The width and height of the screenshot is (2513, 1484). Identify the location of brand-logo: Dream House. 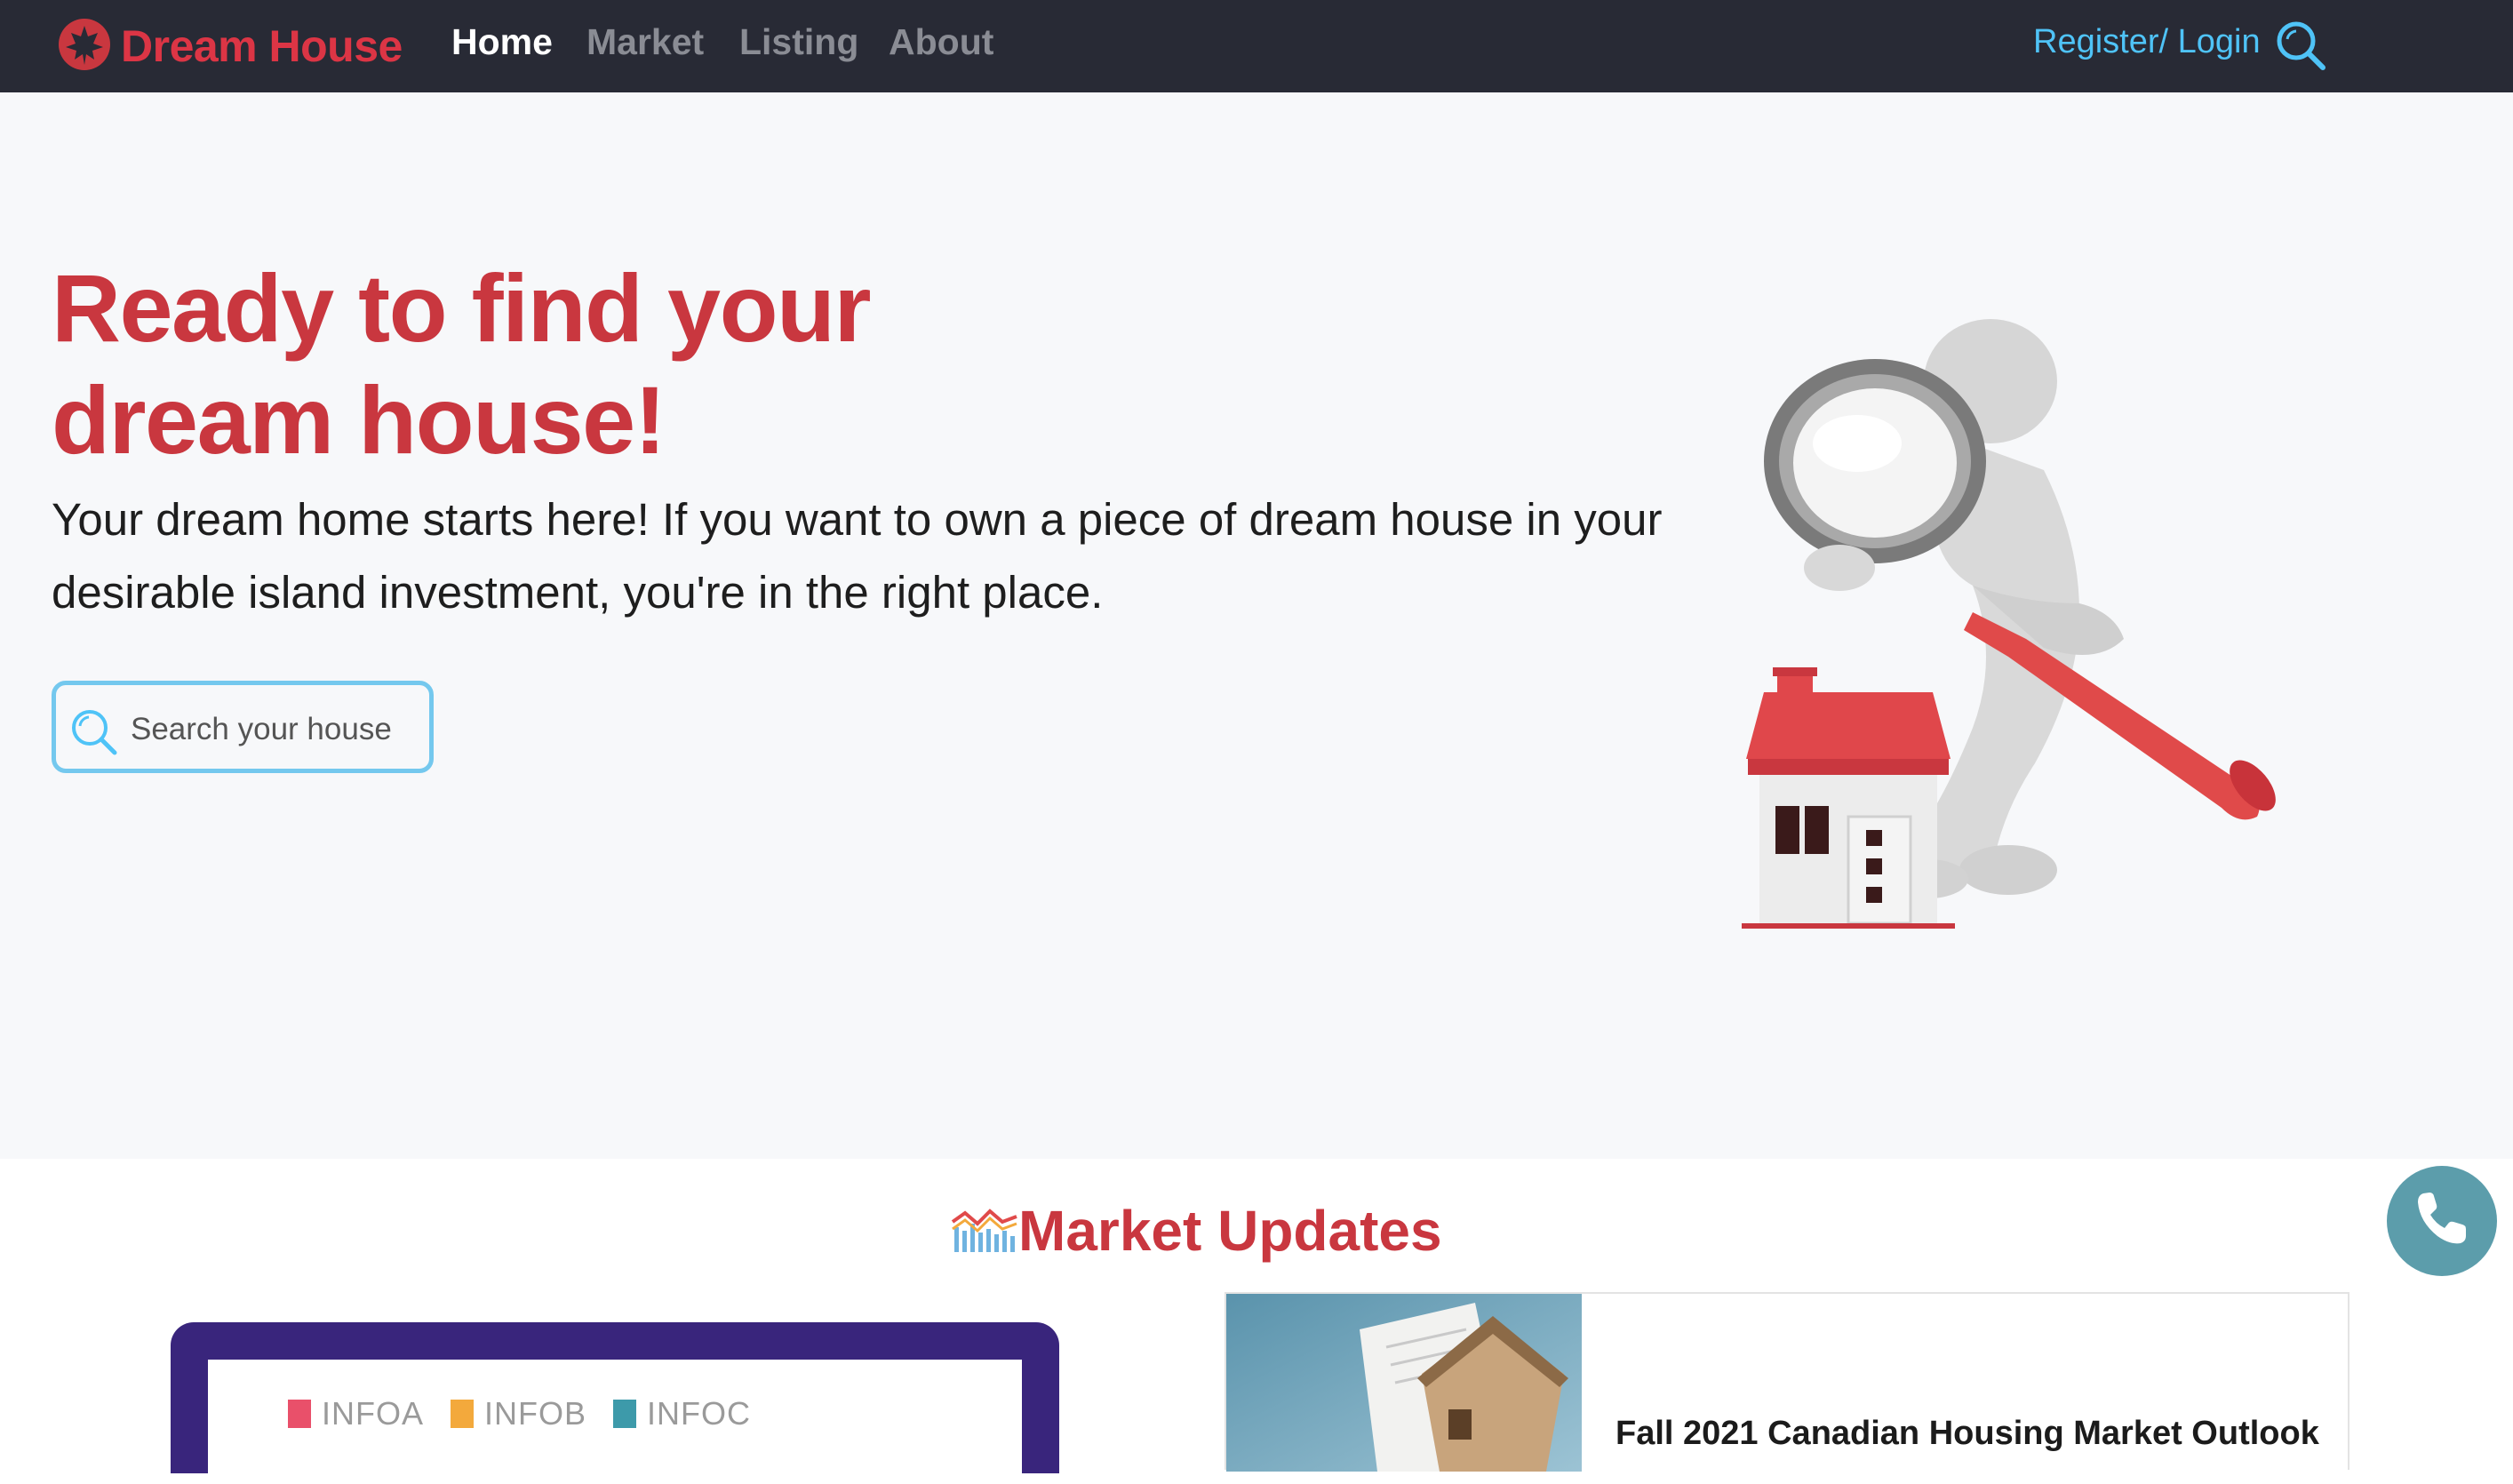
(230, 46).